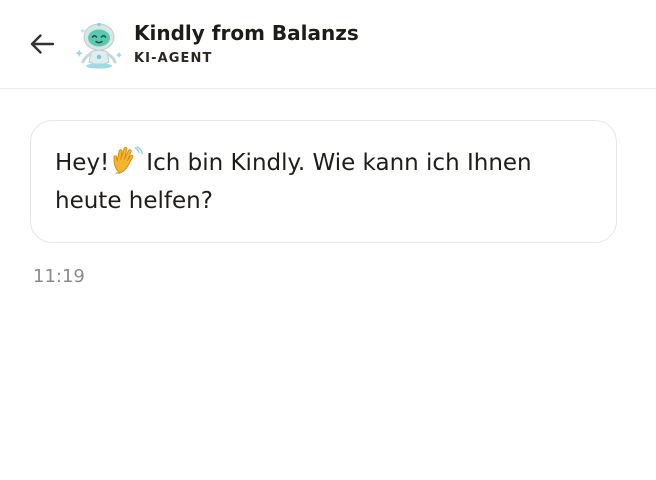 This screenshot has width=656, height=480. What do you see at coordinates (246, 33) in the screenshot?
I see `agent-name: Kindly from Balanzs` at bounding box center [246, 33].